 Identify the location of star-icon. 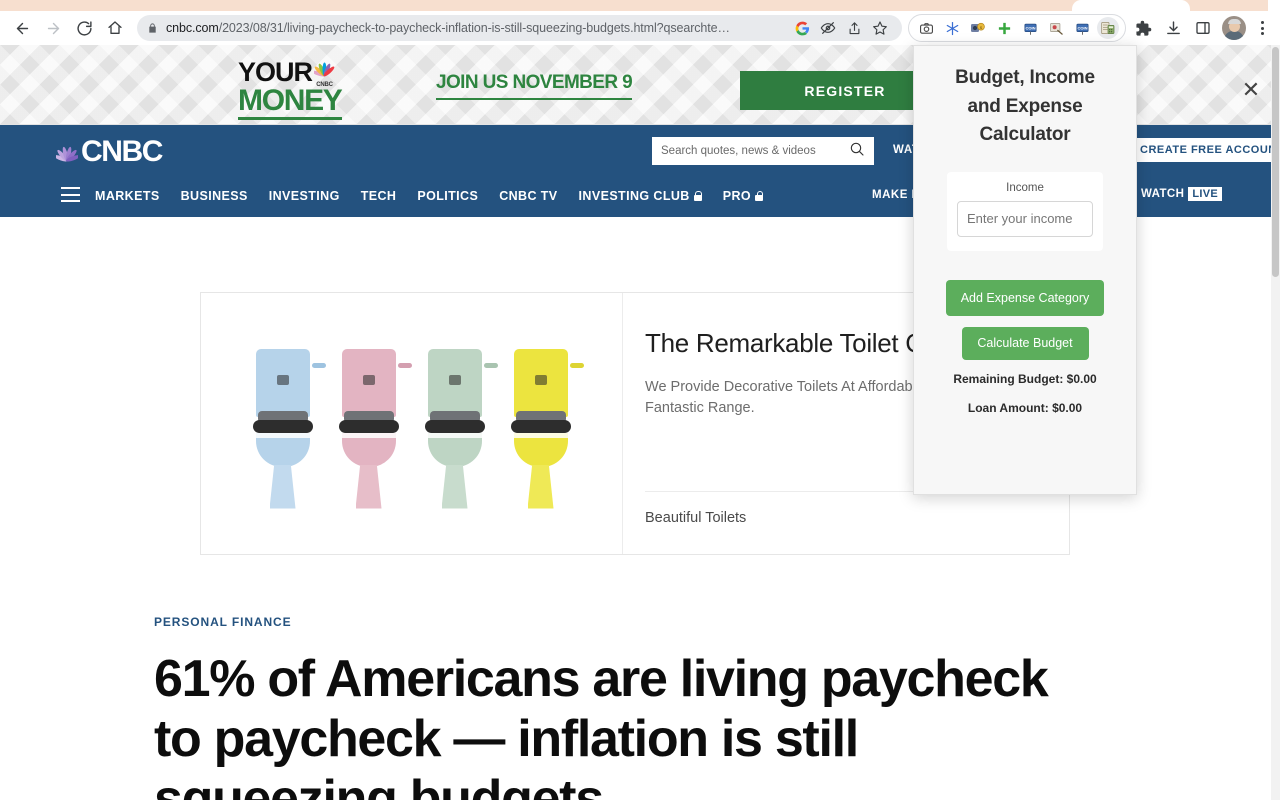
(880, 28).